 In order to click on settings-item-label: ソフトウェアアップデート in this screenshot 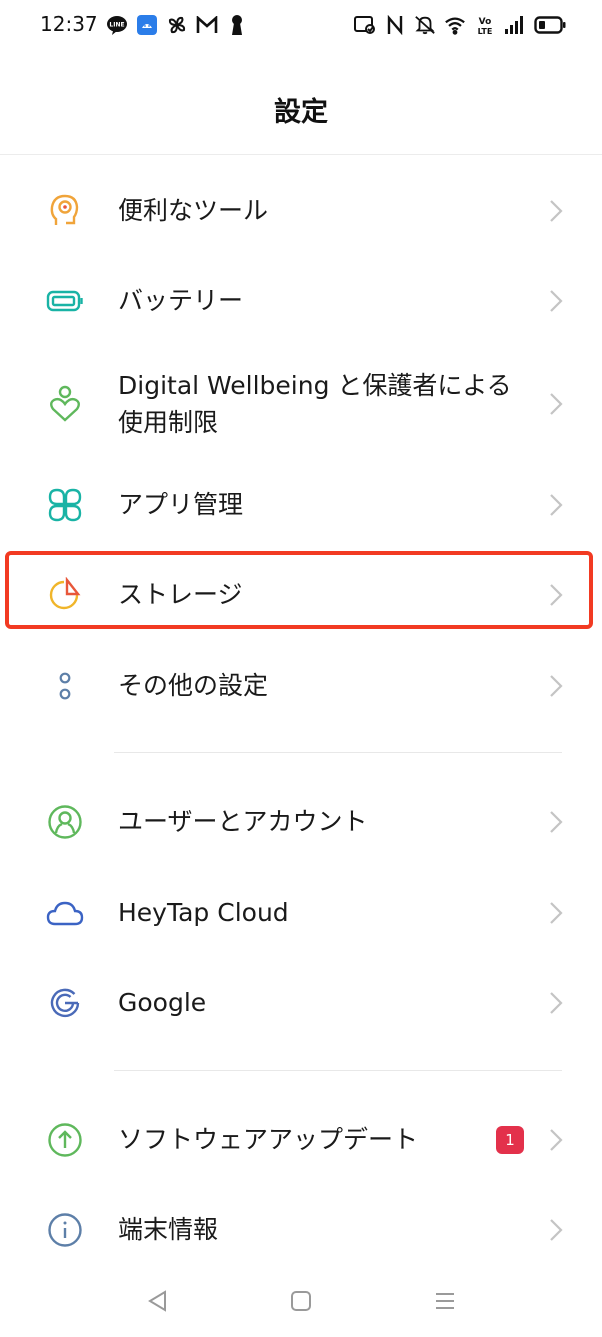, I will do `click(268, 1139)`.